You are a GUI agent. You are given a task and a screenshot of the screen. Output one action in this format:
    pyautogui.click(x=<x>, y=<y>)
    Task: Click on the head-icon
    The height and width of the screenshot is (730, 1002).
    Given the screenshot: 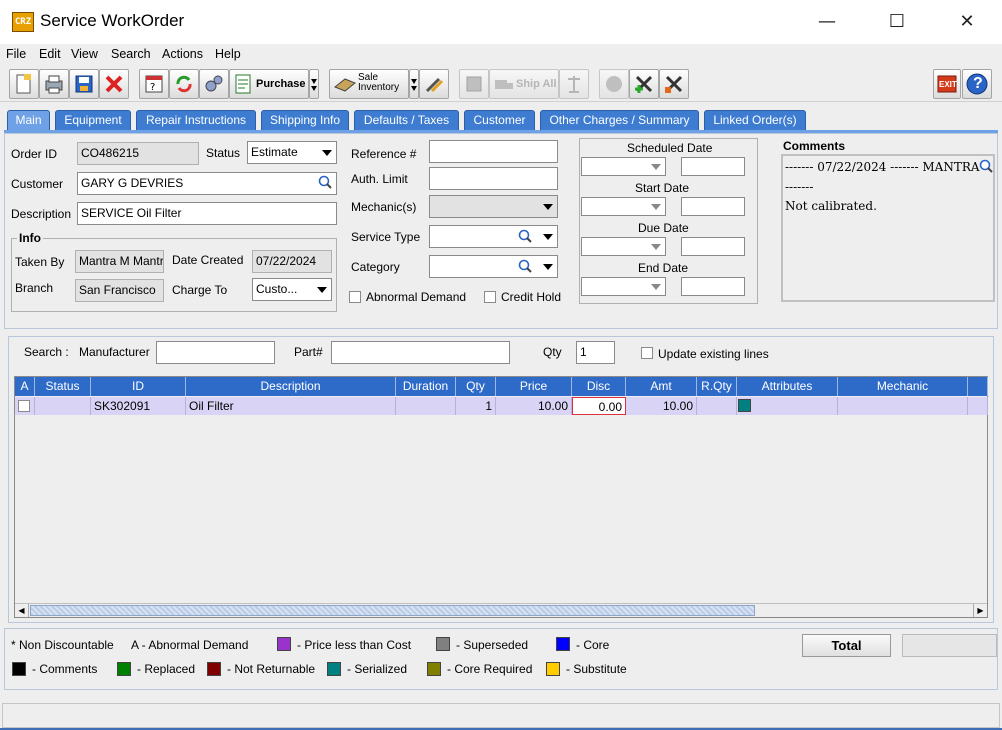 What is the action you would take?
    pyautogui.click(x=614, y=84)
    